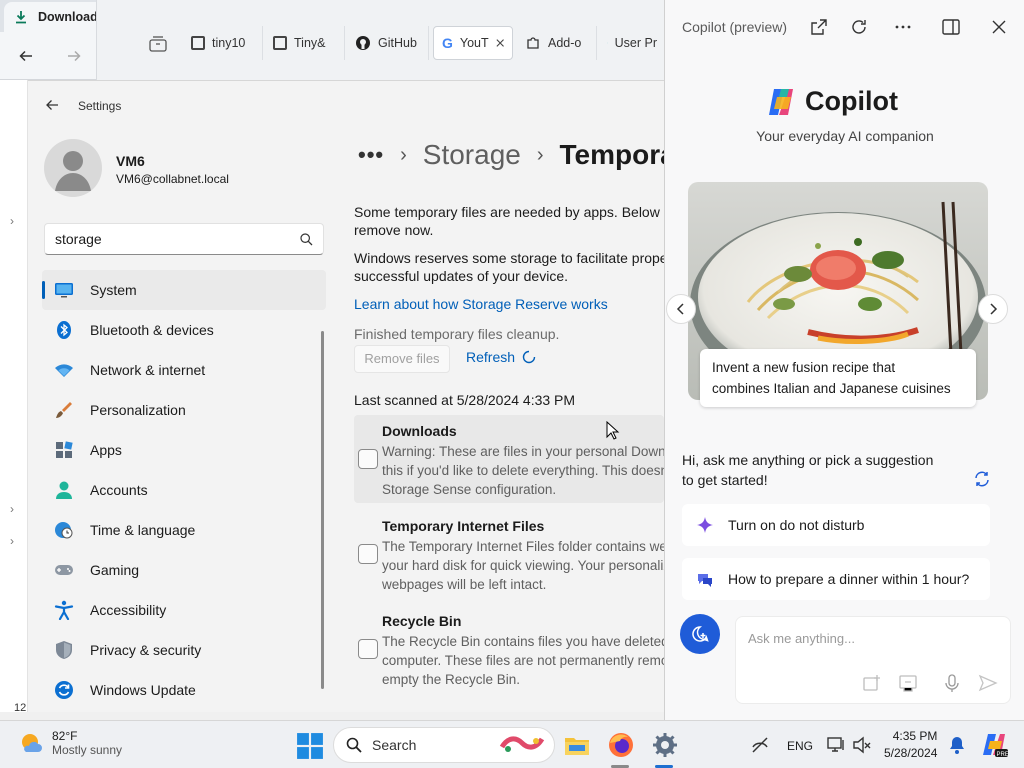 The width and height of the screenshot is (1024, 768). Describe the element at coordinates (368, 459) in the screenshot. I see `downloads-checkbox` at that location.